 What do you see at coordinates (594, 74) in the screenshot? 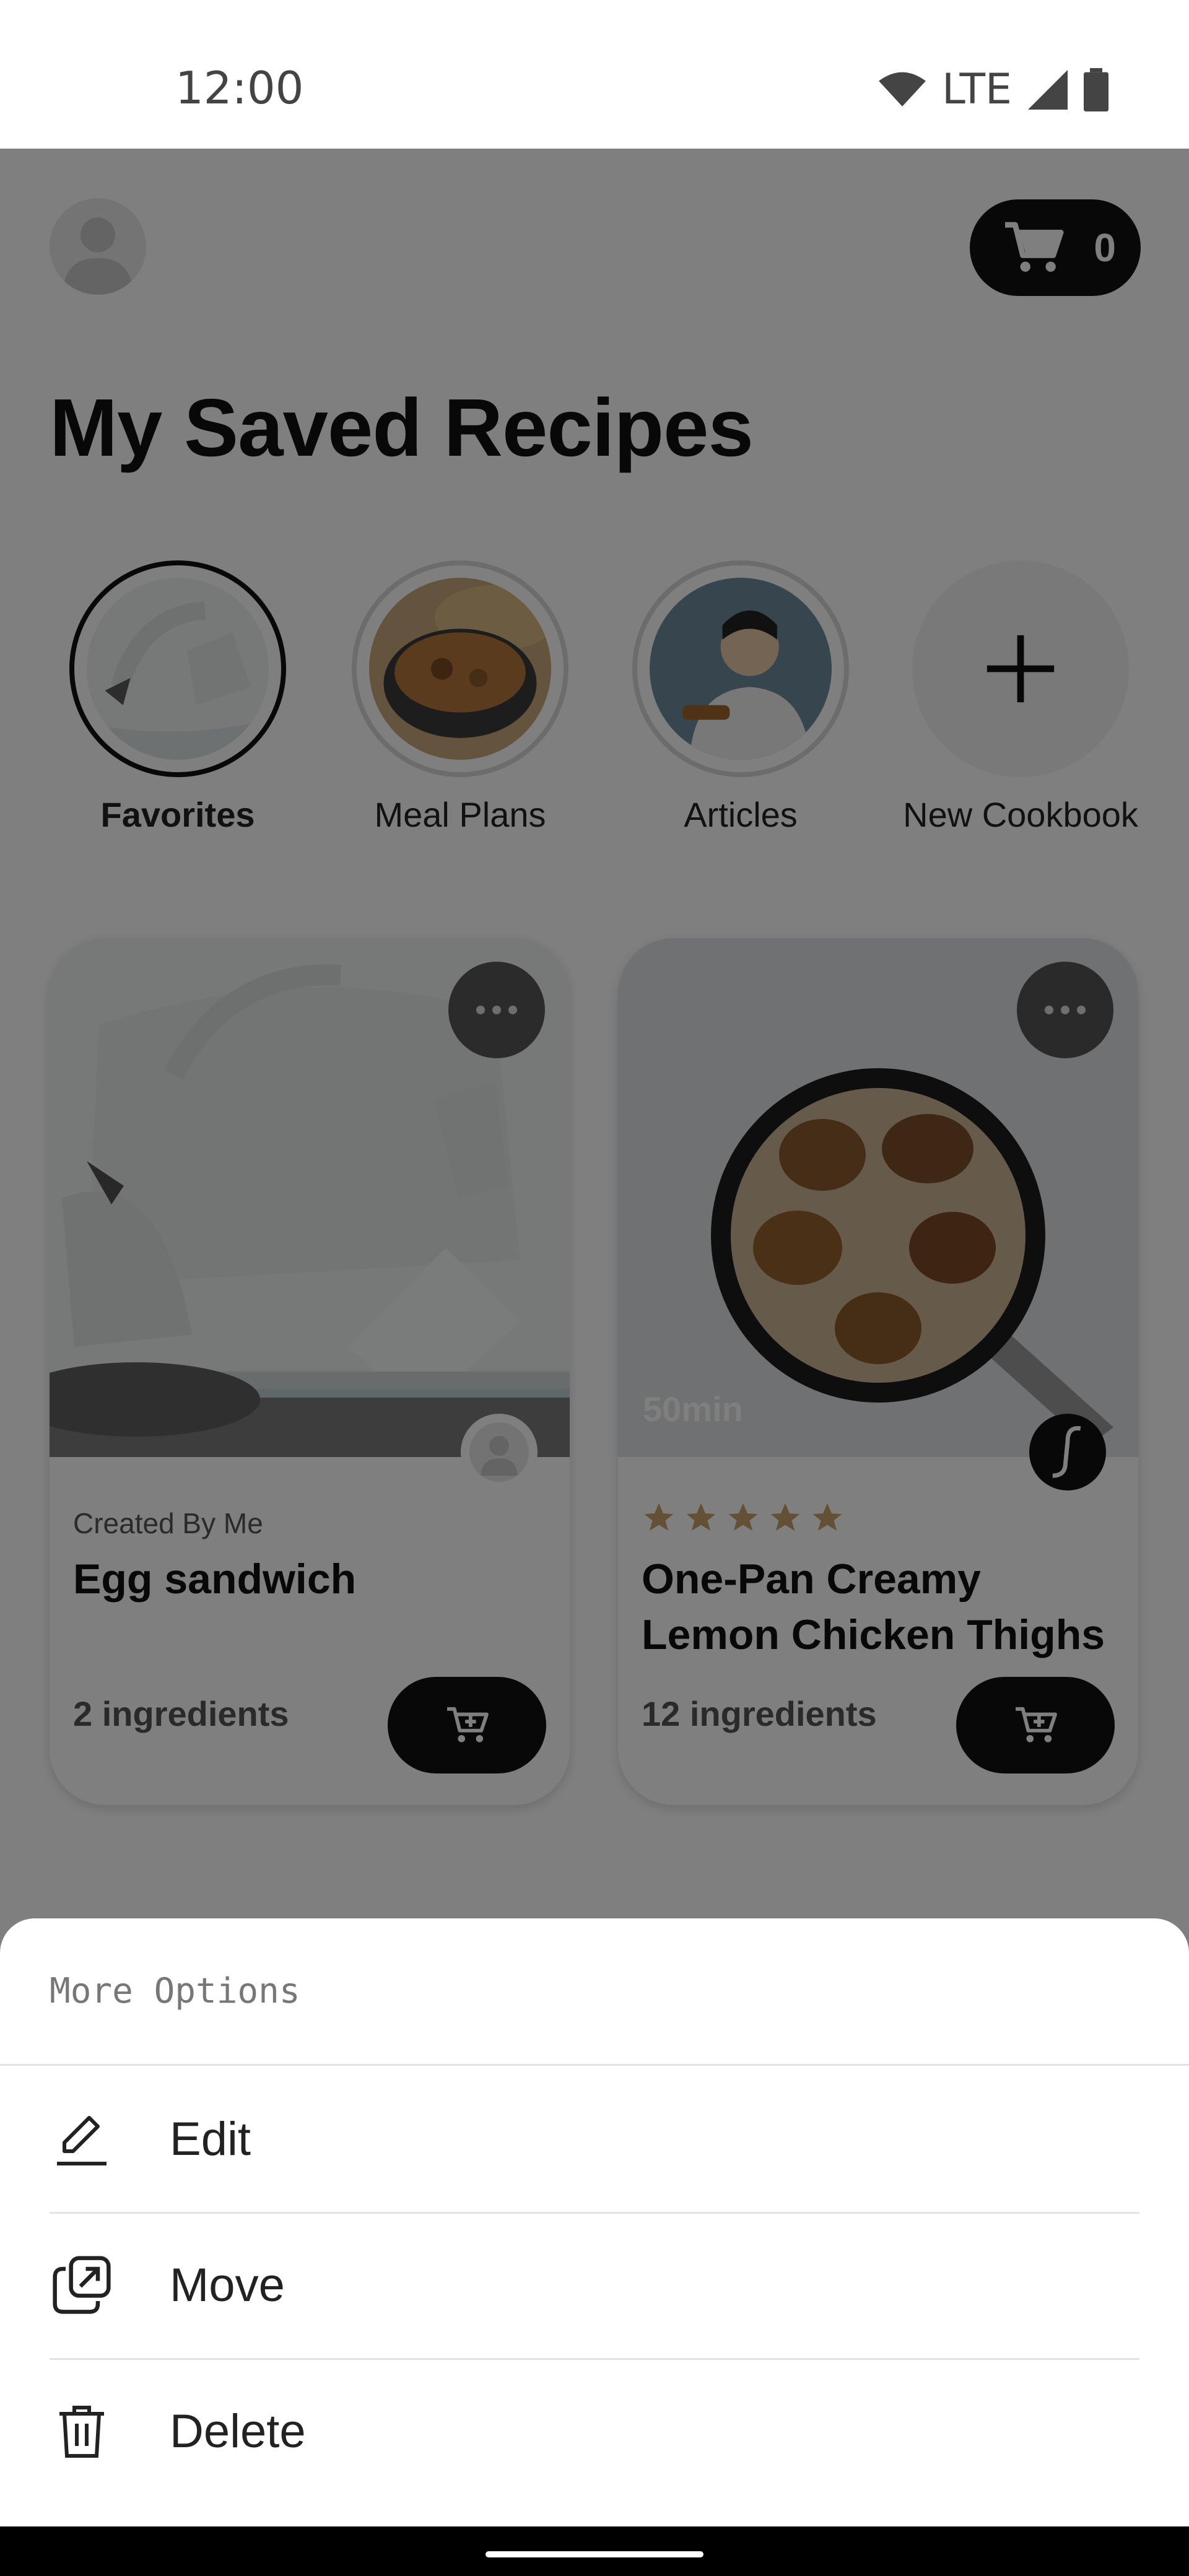
I see `status-bar: 12:00 LTE` at bounding box center [594, 74].